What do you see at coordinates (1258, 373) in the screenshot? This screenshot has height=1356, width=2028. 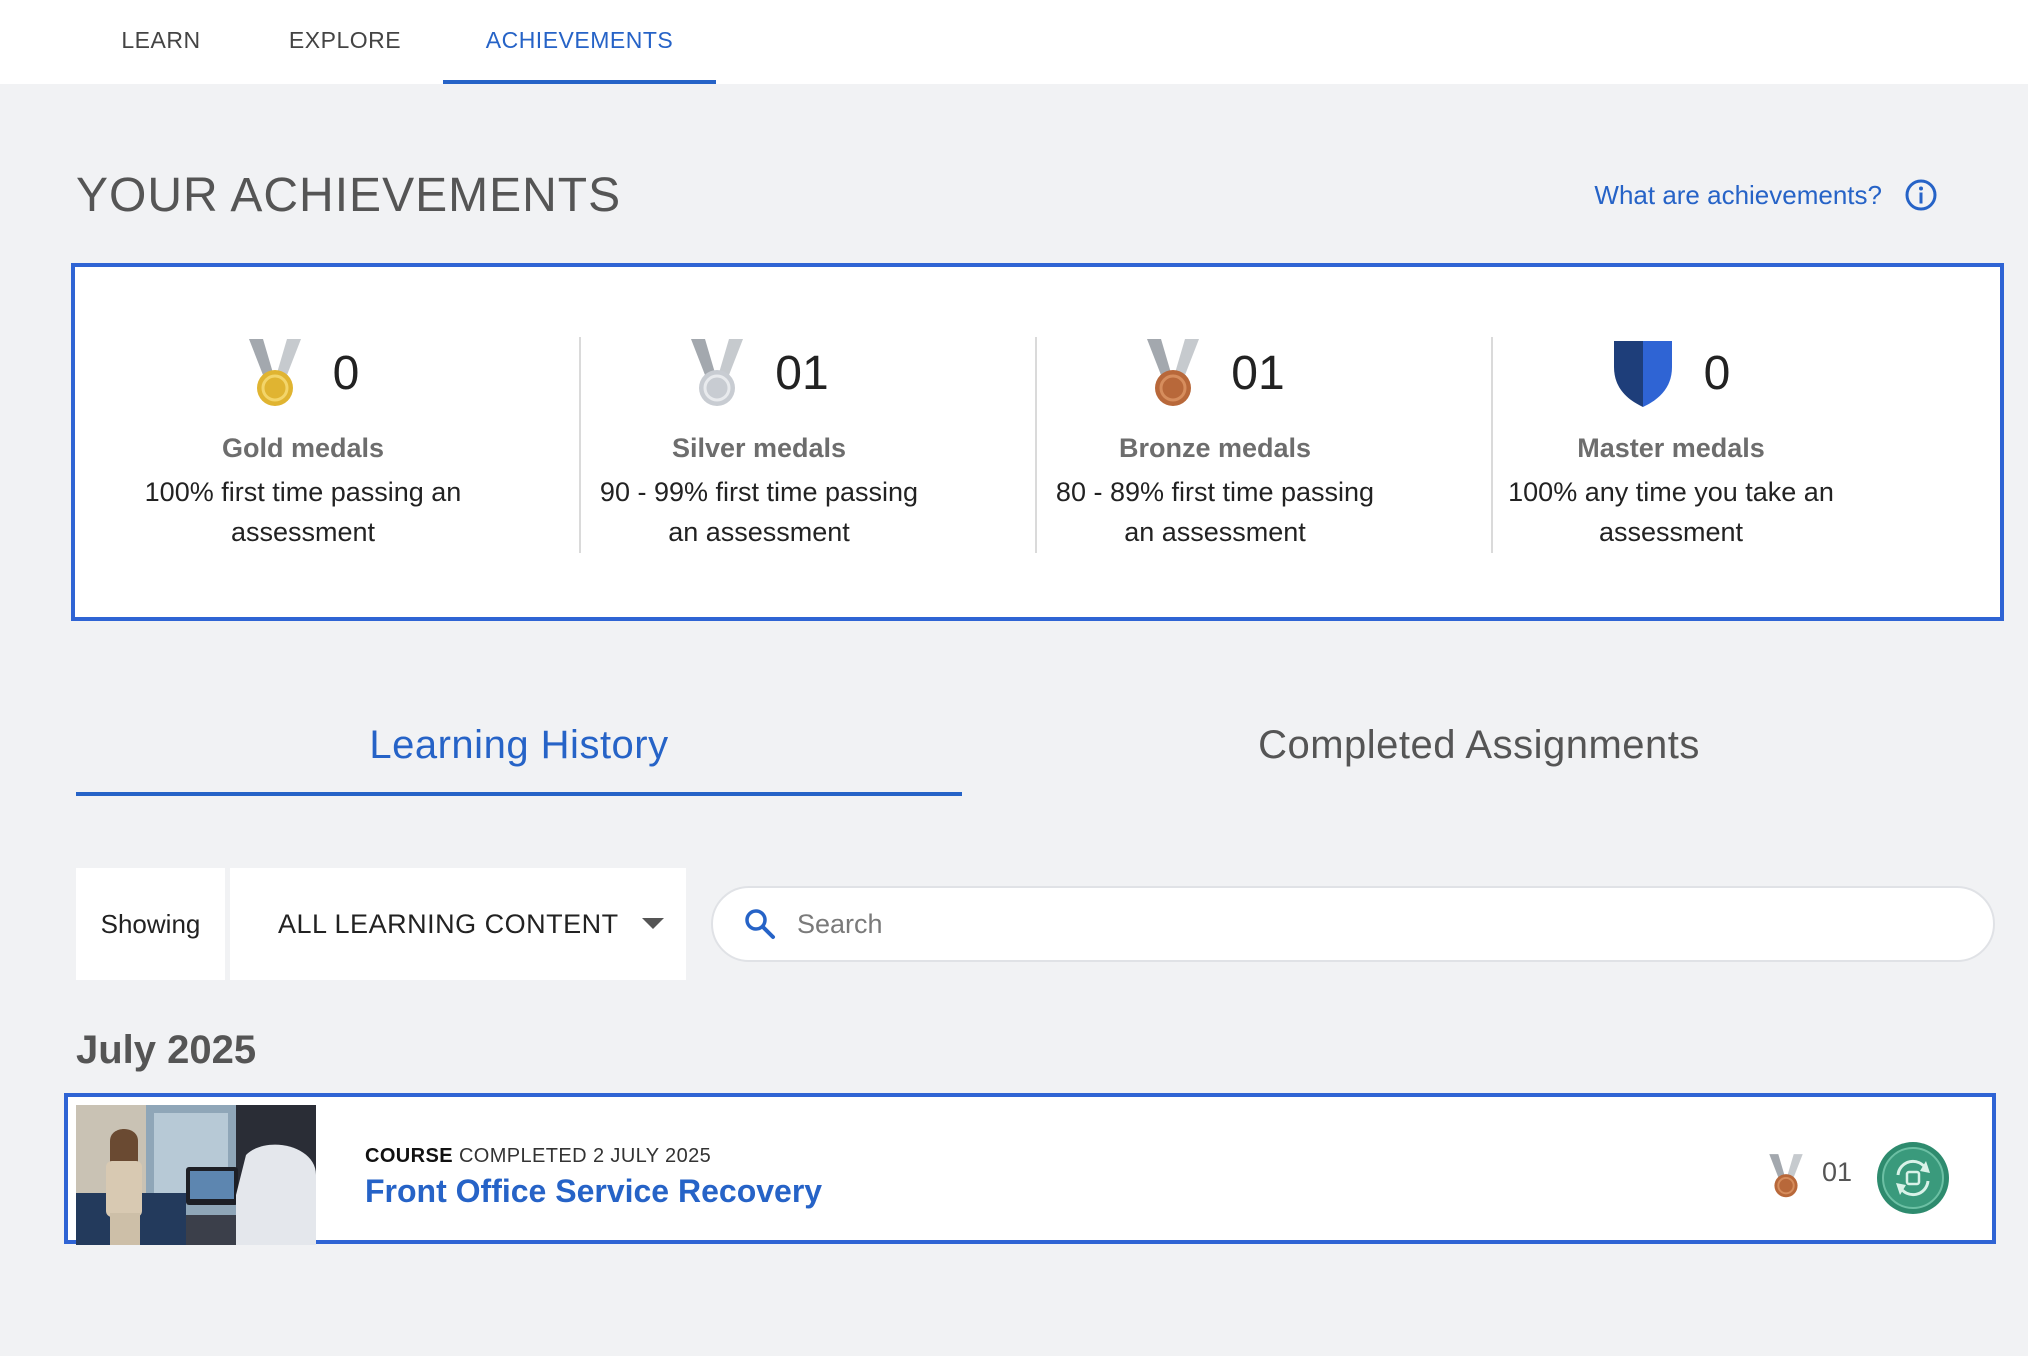 I see `bronze-medal-count: 01` at bounding box center [1258, 373].